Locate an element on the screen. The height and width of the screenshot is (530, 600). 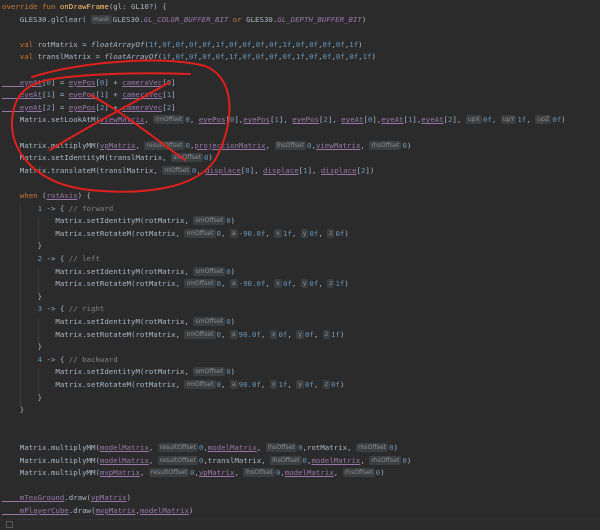
code-line: mTexGround.draw(vpMatrix) is located at coordinates (66, 497).